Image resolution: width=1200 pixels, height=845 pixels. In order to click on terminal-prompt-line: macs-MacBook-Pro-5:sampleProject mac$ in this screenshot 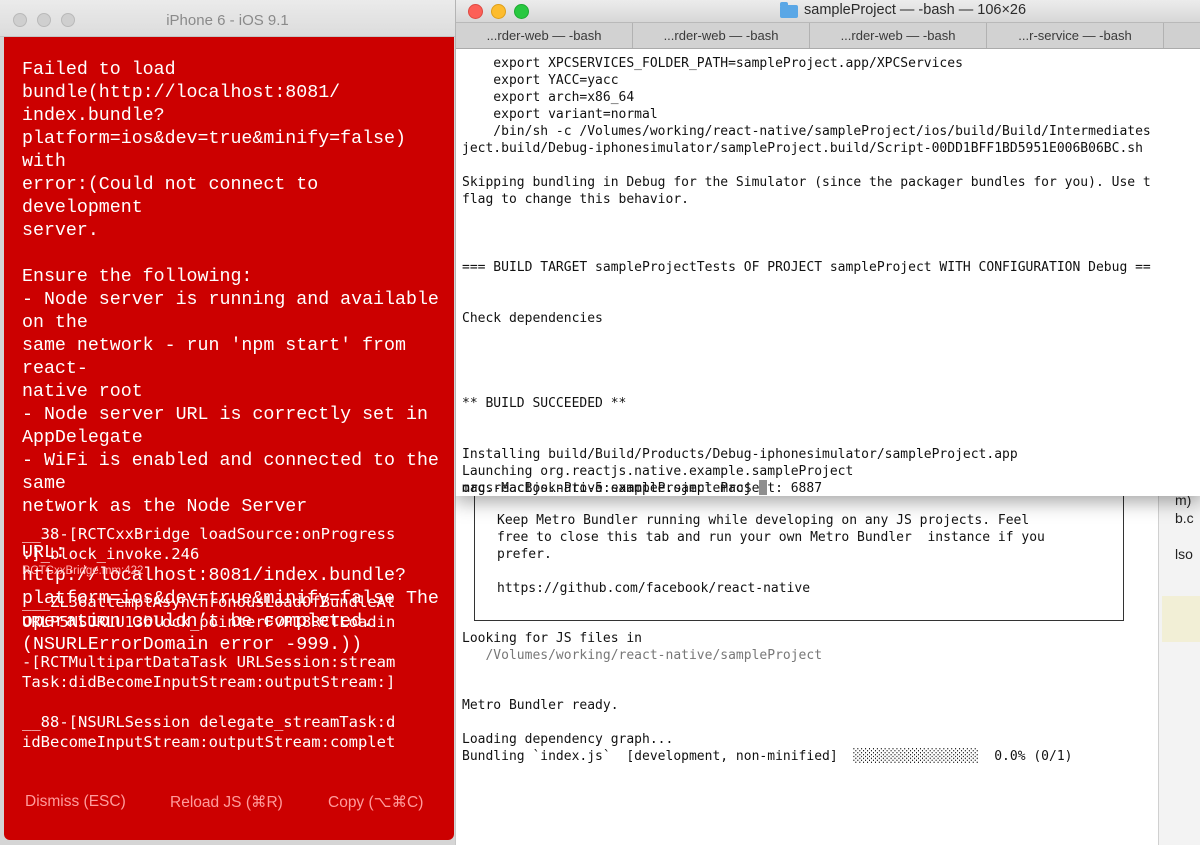, I will do `click(615, 488)`.